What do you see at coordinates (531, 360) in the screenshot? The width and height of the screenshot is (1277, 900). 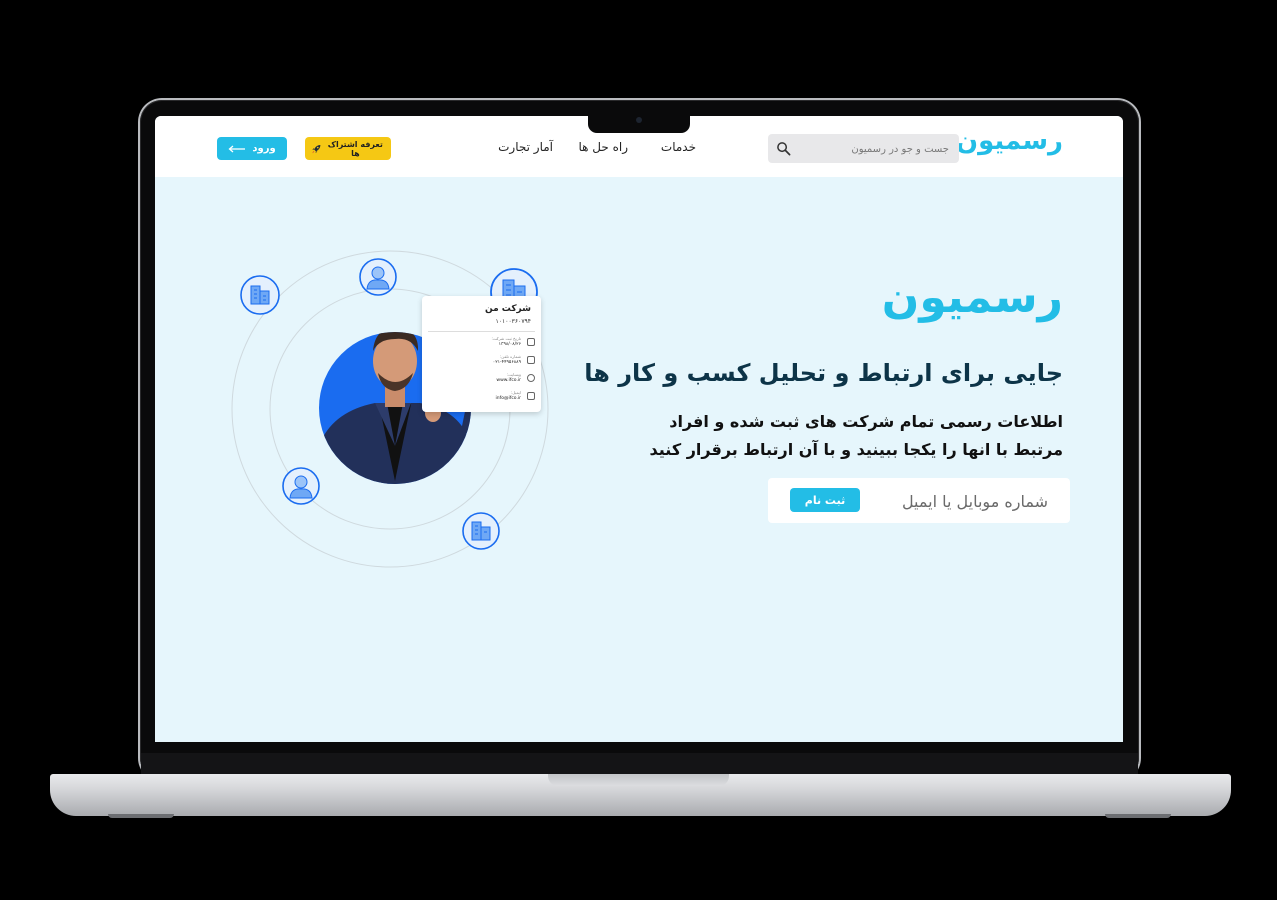 I see `phone-icon` at bounding box center [531, 360].